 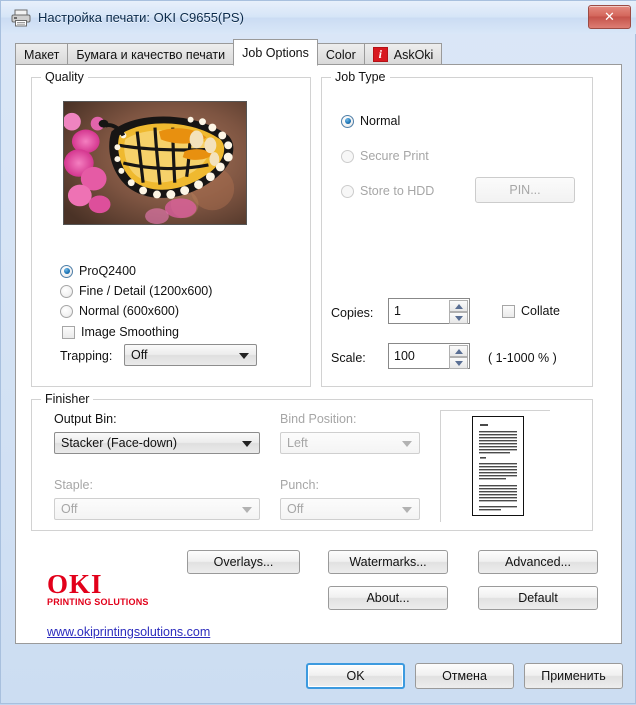 What do you see at coordinates (350, 443) in the screenshot?
I see `bind-position-select: Left` at bounding box center [350, 443].